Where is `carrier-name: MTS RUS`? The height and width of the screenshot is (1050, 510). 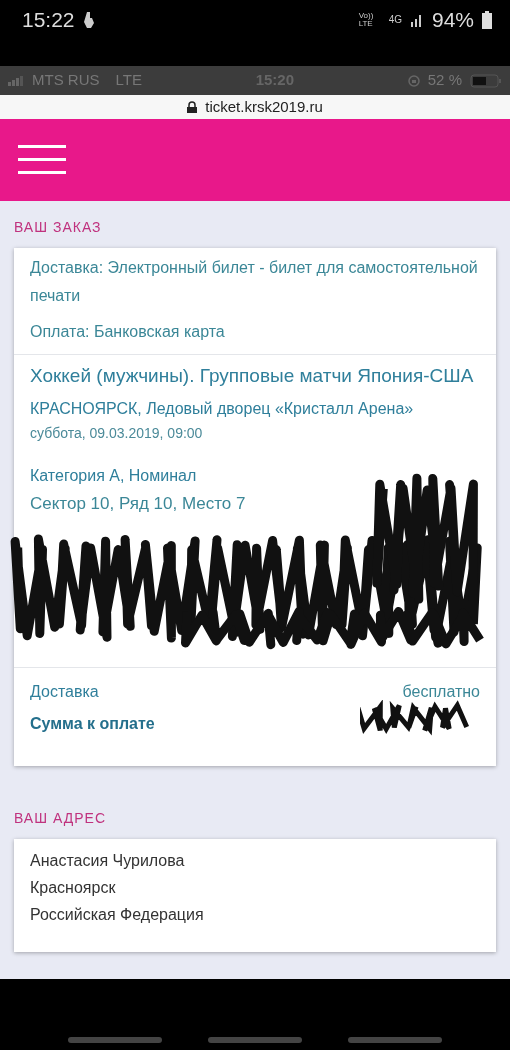
carrier-name: MTS RUS is located at coordinates (66, 80).